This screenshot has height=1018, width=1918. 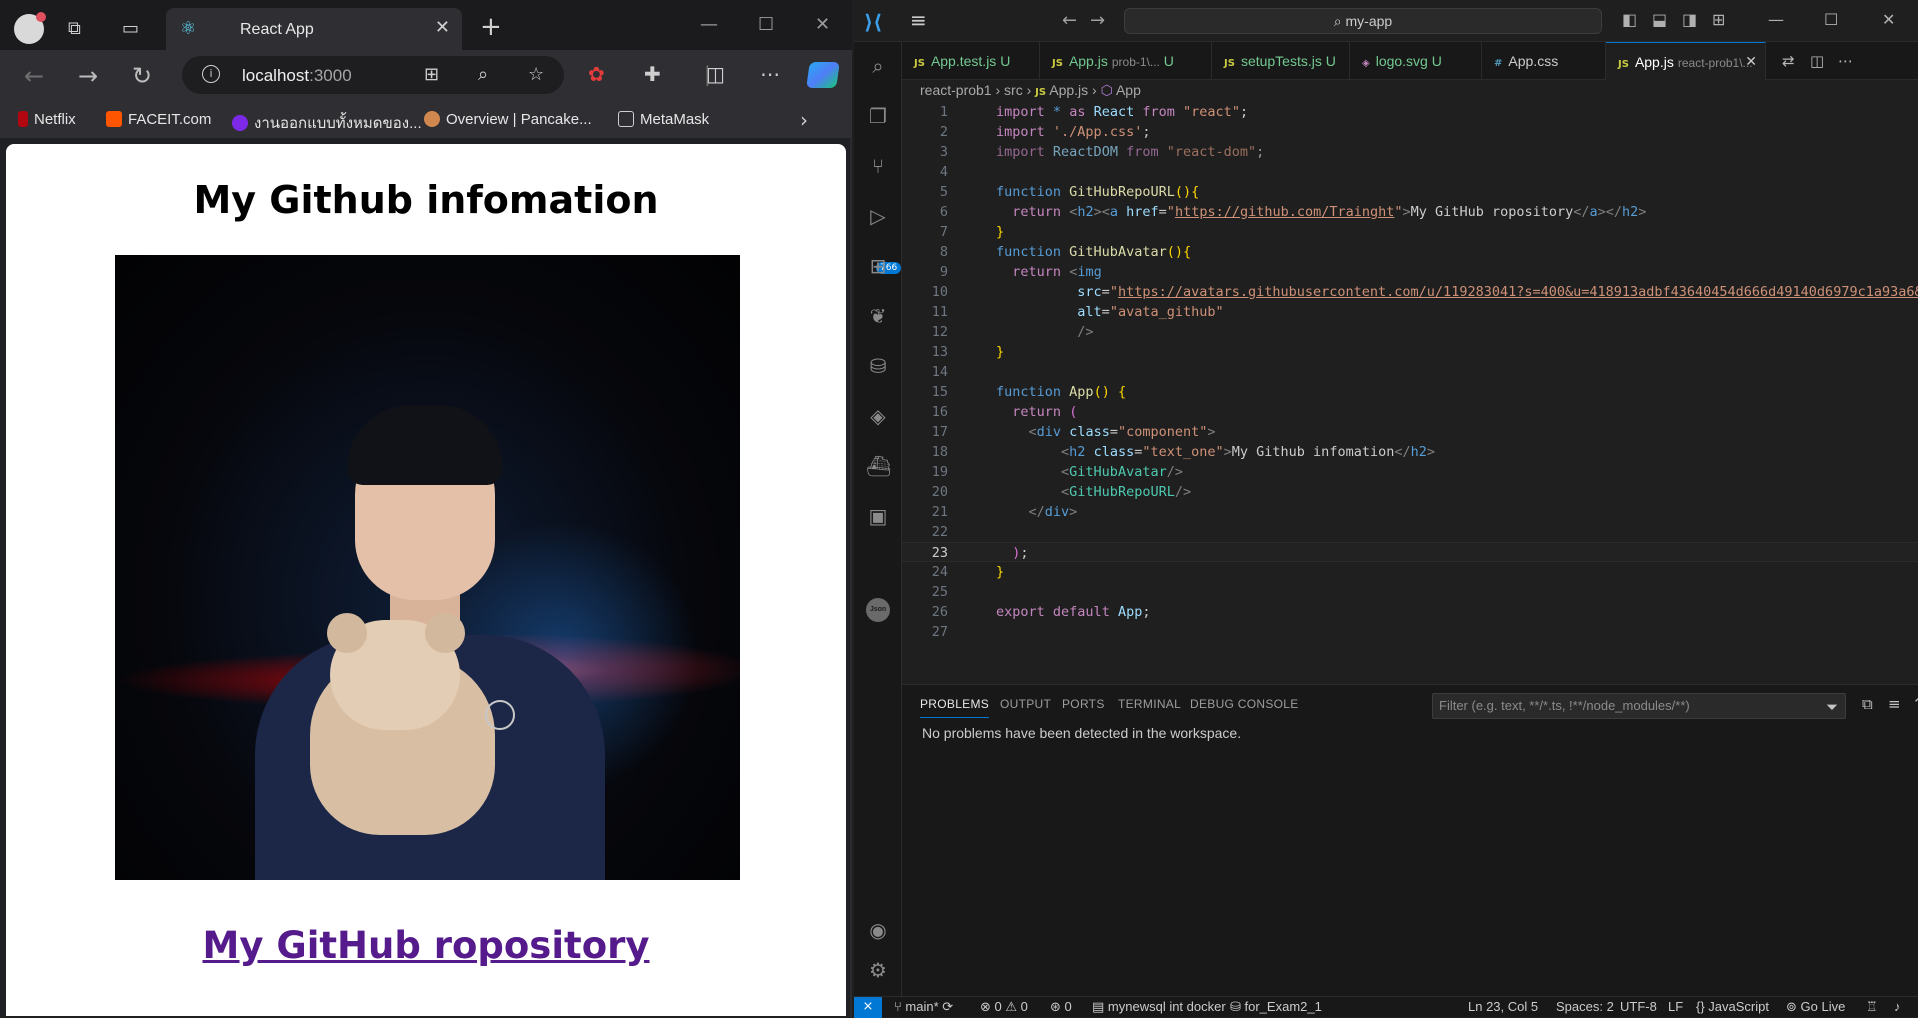 I want to click on tab-ports: PORTS, so click(x=1083, y=704).